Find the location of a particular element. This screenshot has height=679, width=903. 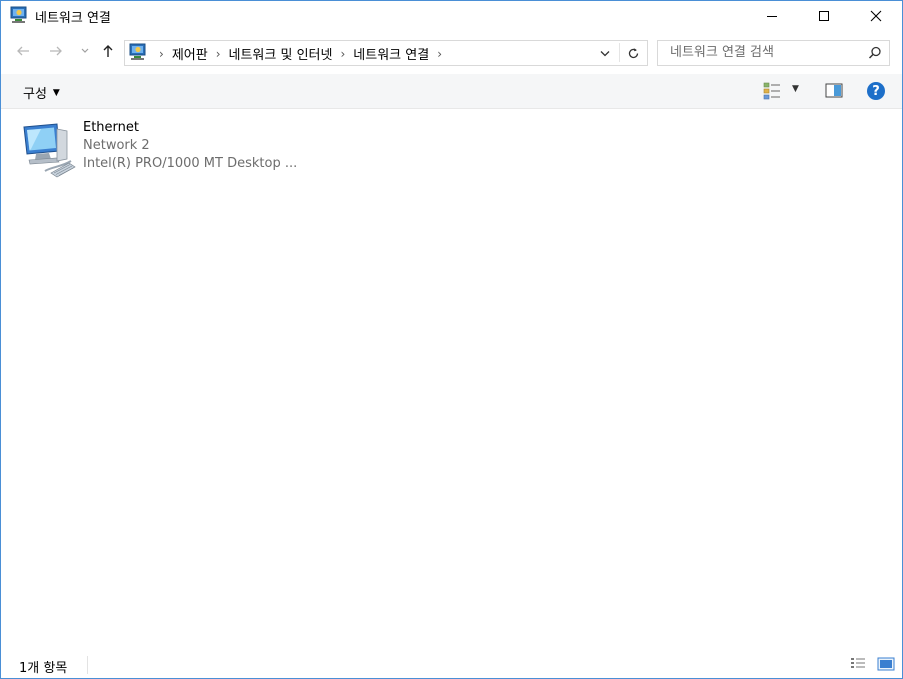

title-bar: 네트워크 연결 is located at coordinates (451, 16).